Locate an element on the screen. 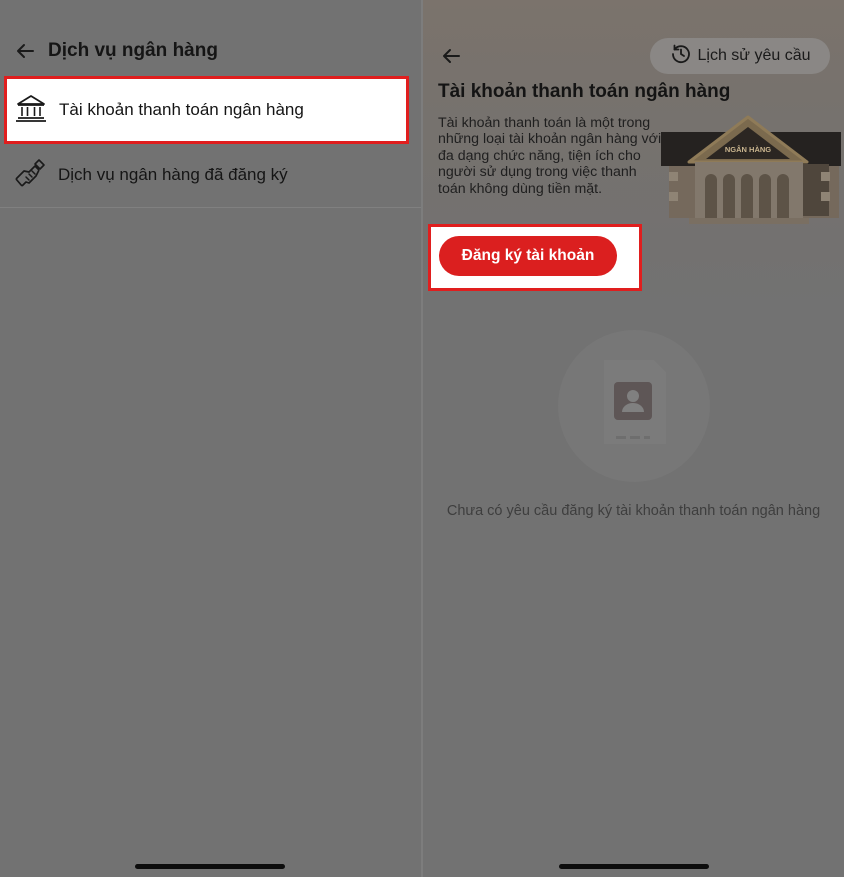 The width and height of the screenshot is (844, 877). bank-building-illustration: NGÂN HÀNG is located at coordinates (751, 168).